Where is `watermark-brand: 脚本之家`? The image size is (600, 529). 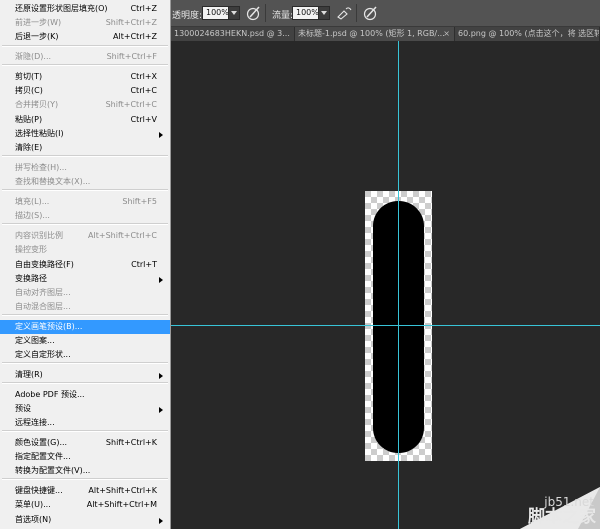
watermark-brand: 脚本之家 is located at coordinates (562, 517).